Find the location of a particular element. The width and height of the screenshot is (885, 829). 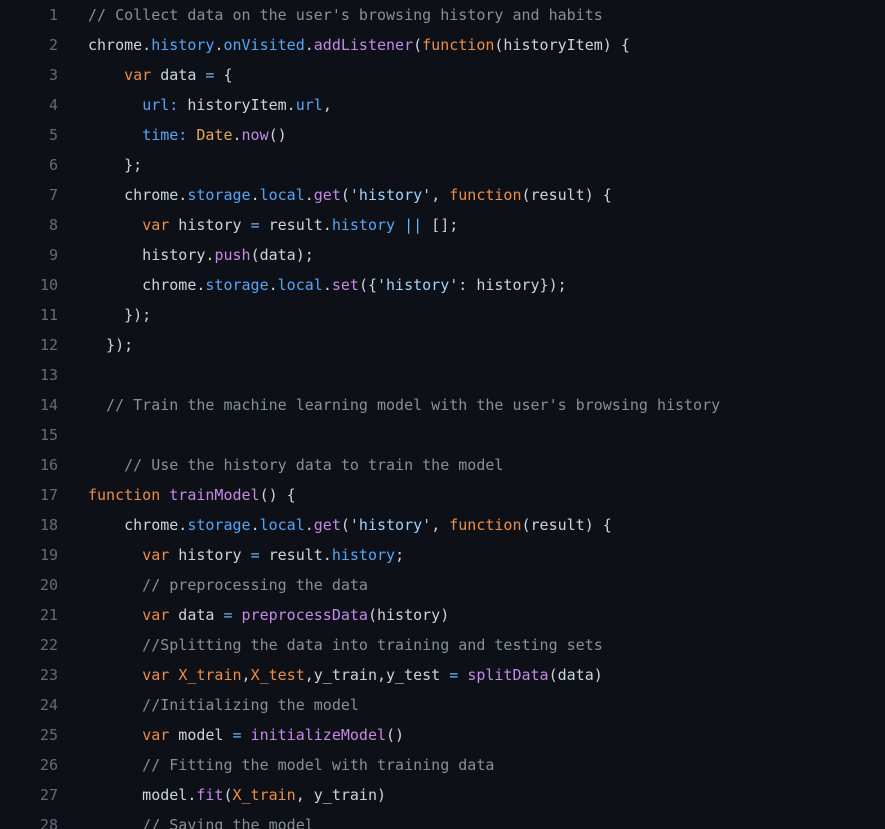

token-prop: url is located at coordinates (309, 105).